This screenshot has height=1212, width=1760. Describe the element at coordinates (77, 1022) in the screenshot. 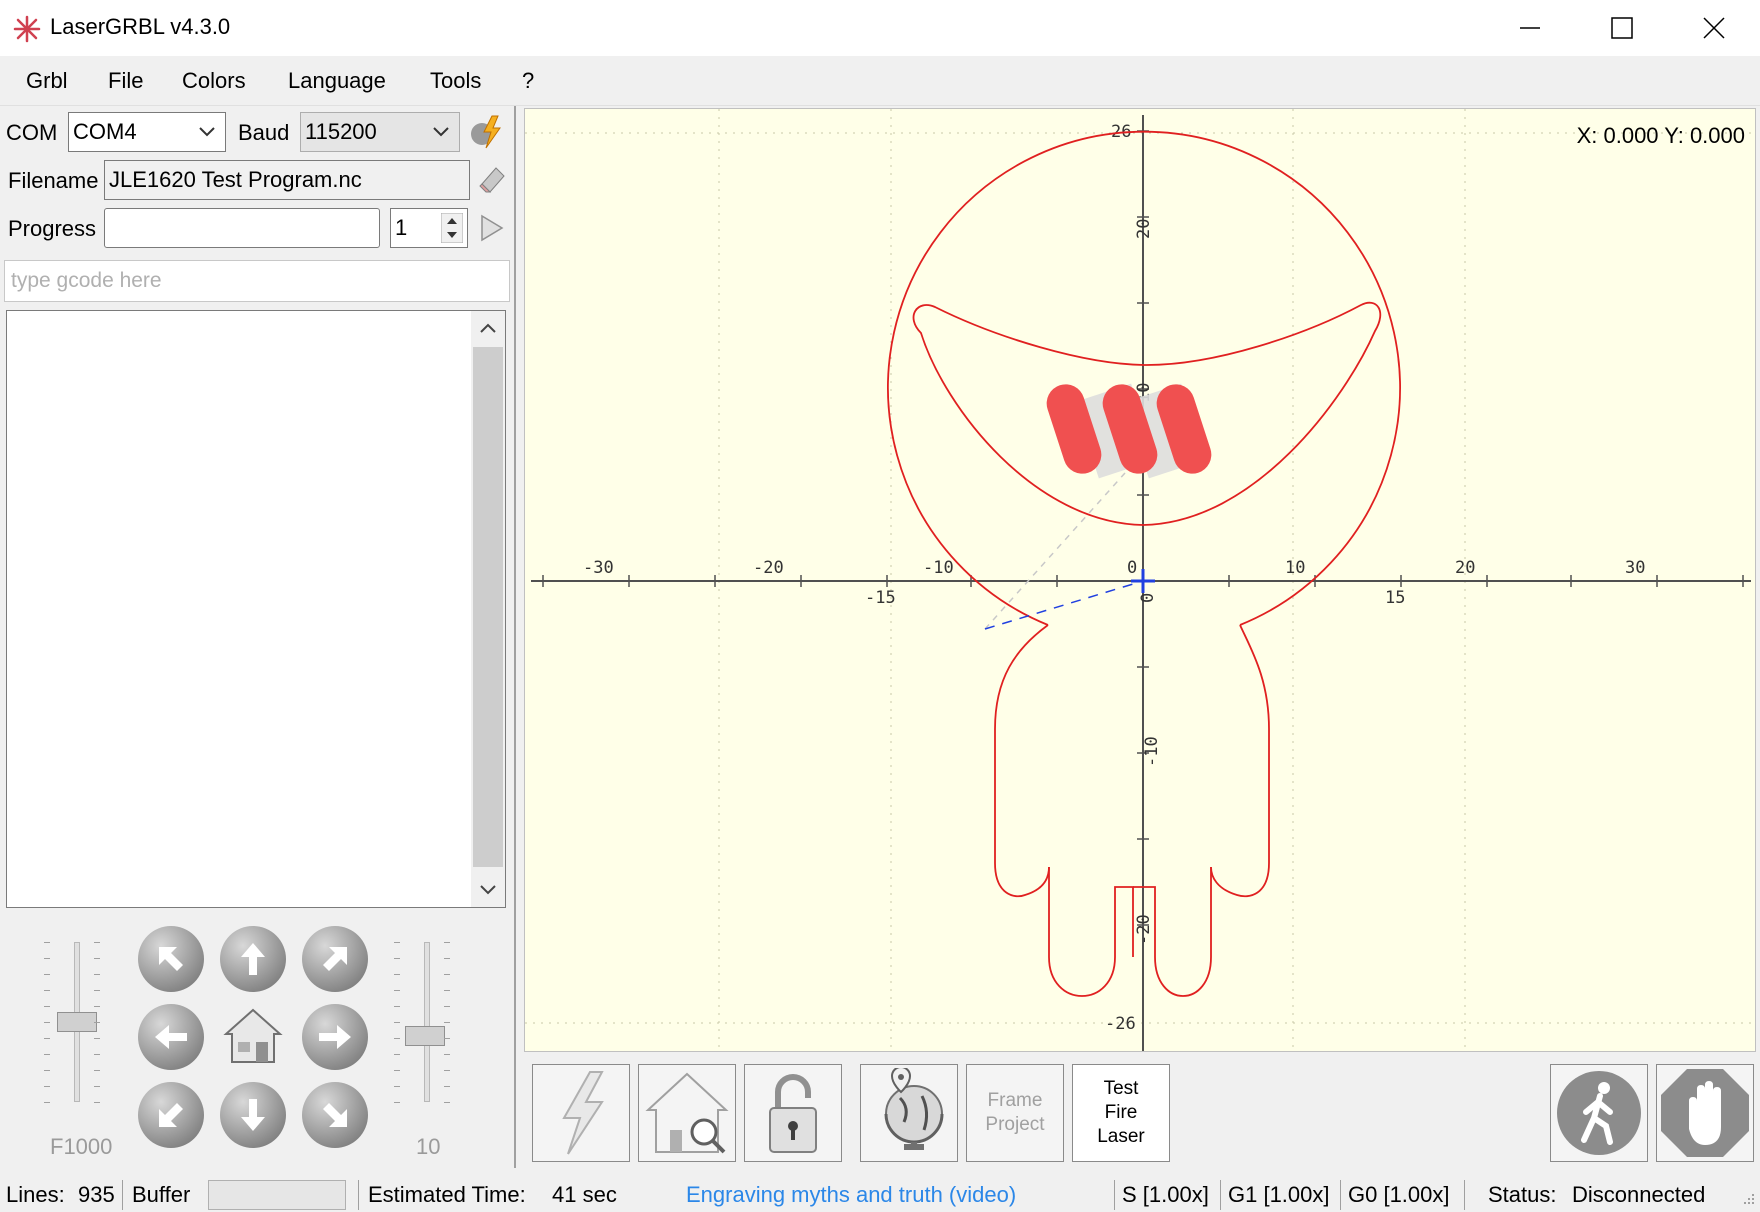

I see `speed-slider` at that location.